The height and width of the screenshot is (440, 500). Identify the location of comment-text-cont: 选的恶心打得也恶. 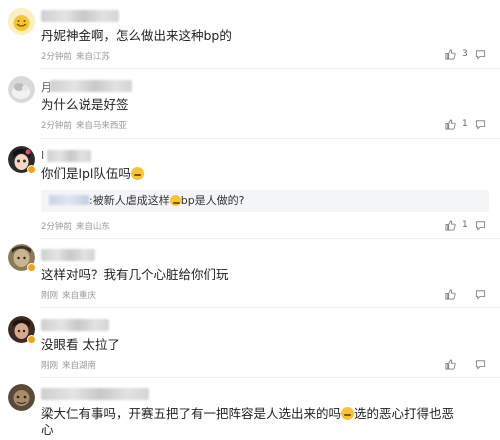
(404, 413).